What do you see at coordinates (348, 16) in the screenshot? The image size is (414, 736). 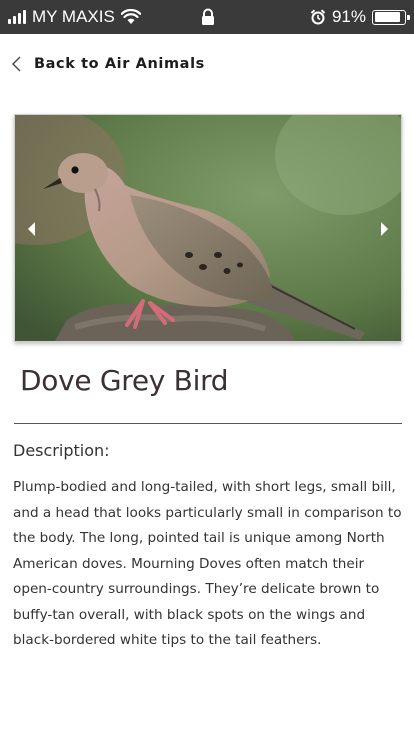 I see `battery-percent: 91%` at bounding box center [348, 16].